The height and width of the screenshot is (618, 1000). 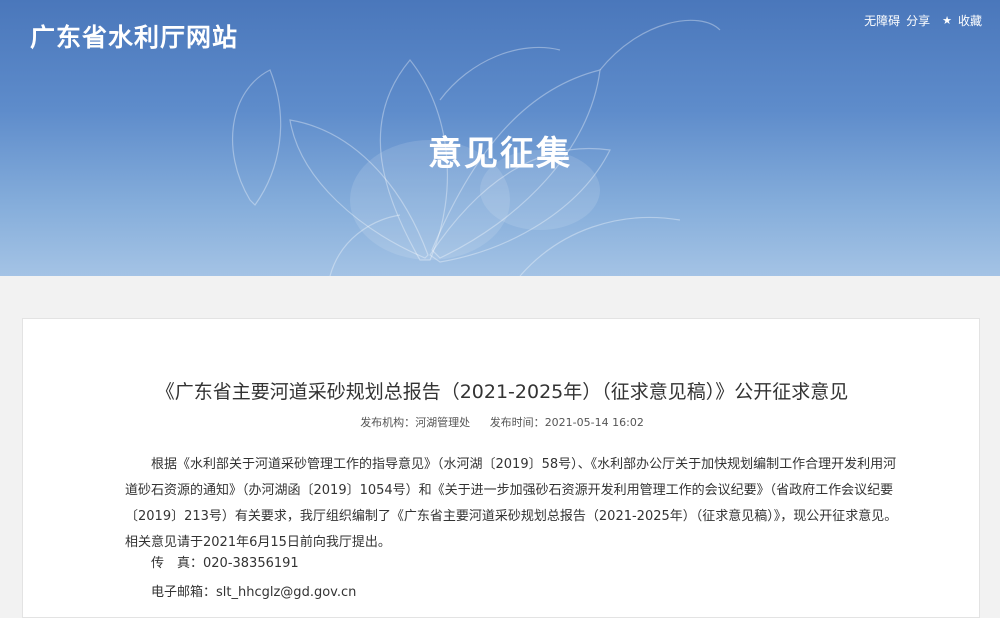 What do you see at coordinates (443, 422) in the screenshot?
I see `publisher-value: 河湖管理处` at bounding box center [443, 422].